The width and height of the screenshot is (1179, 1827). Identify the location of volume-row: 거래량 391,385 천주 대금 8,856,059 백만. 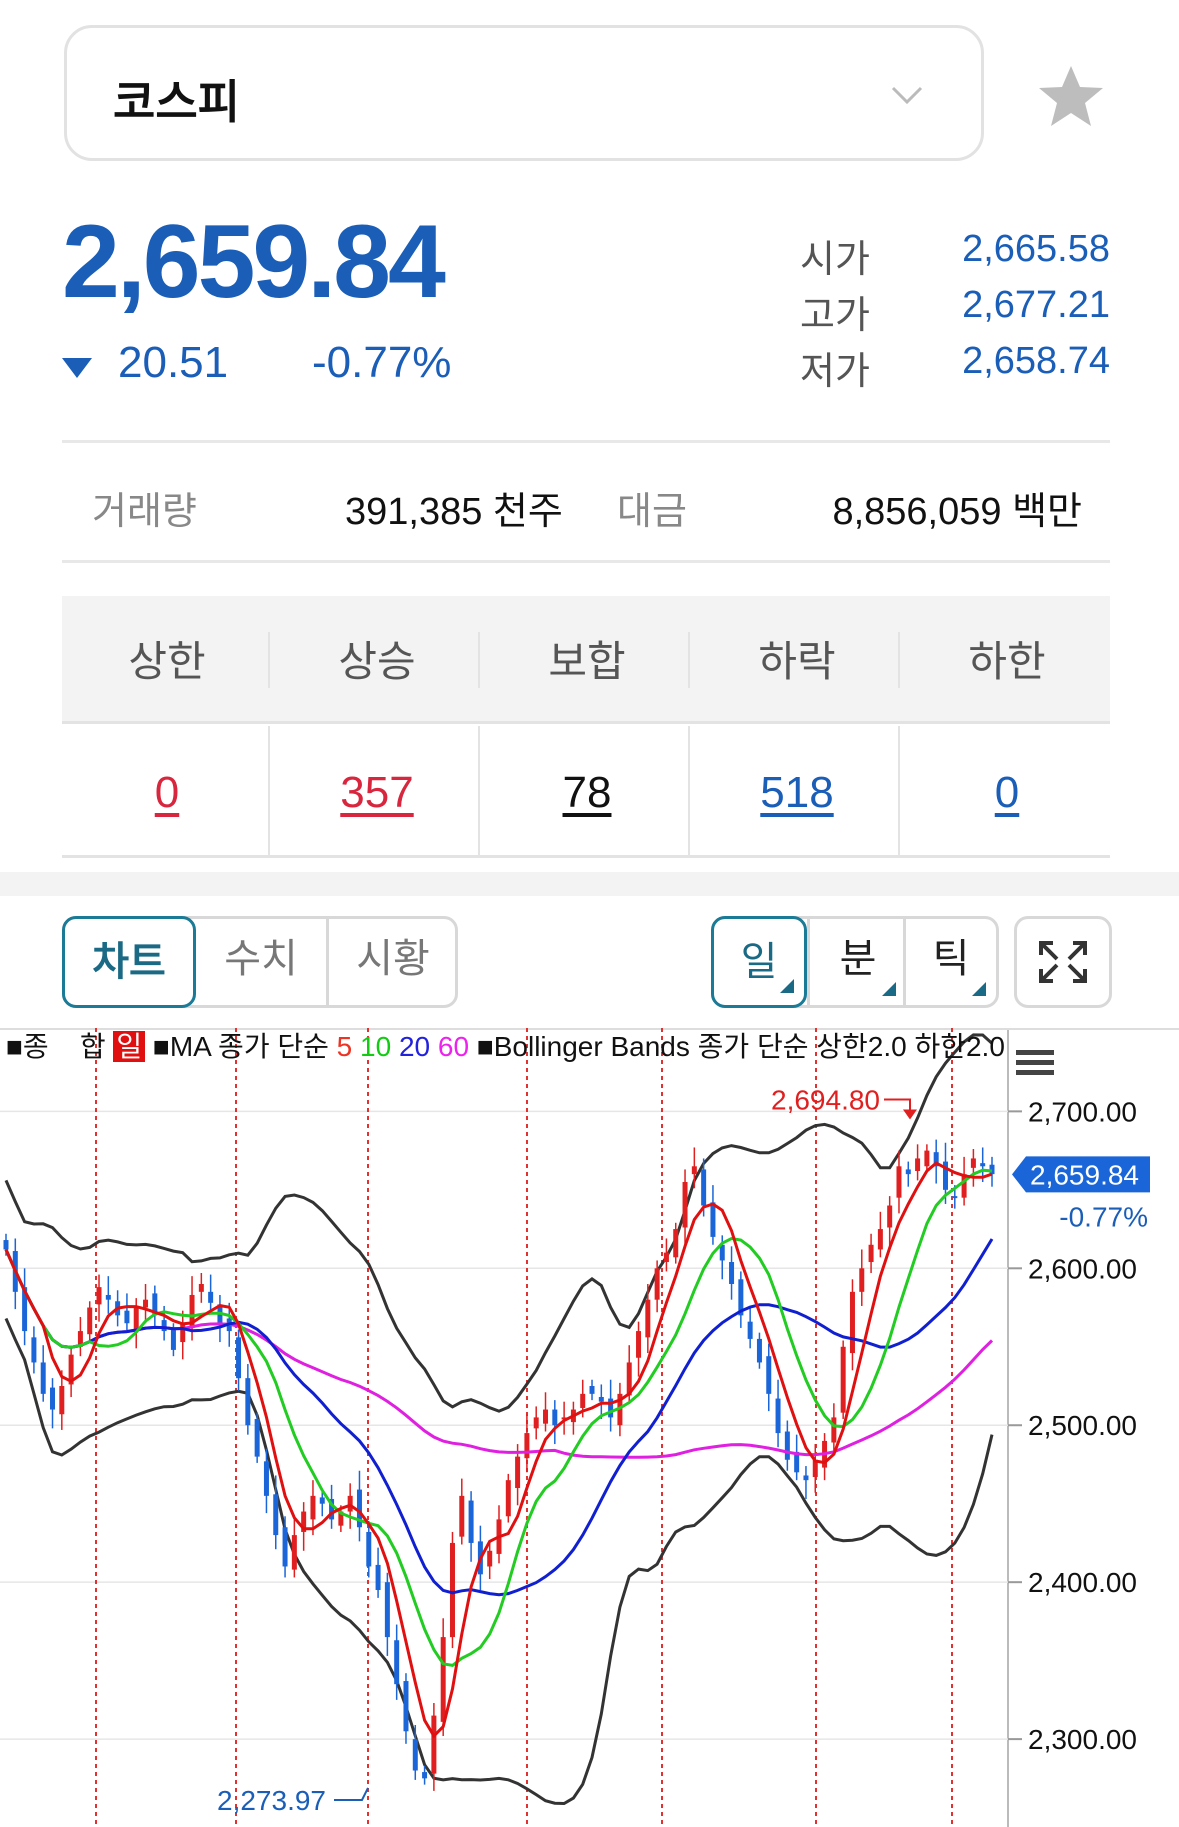
(586, 501).